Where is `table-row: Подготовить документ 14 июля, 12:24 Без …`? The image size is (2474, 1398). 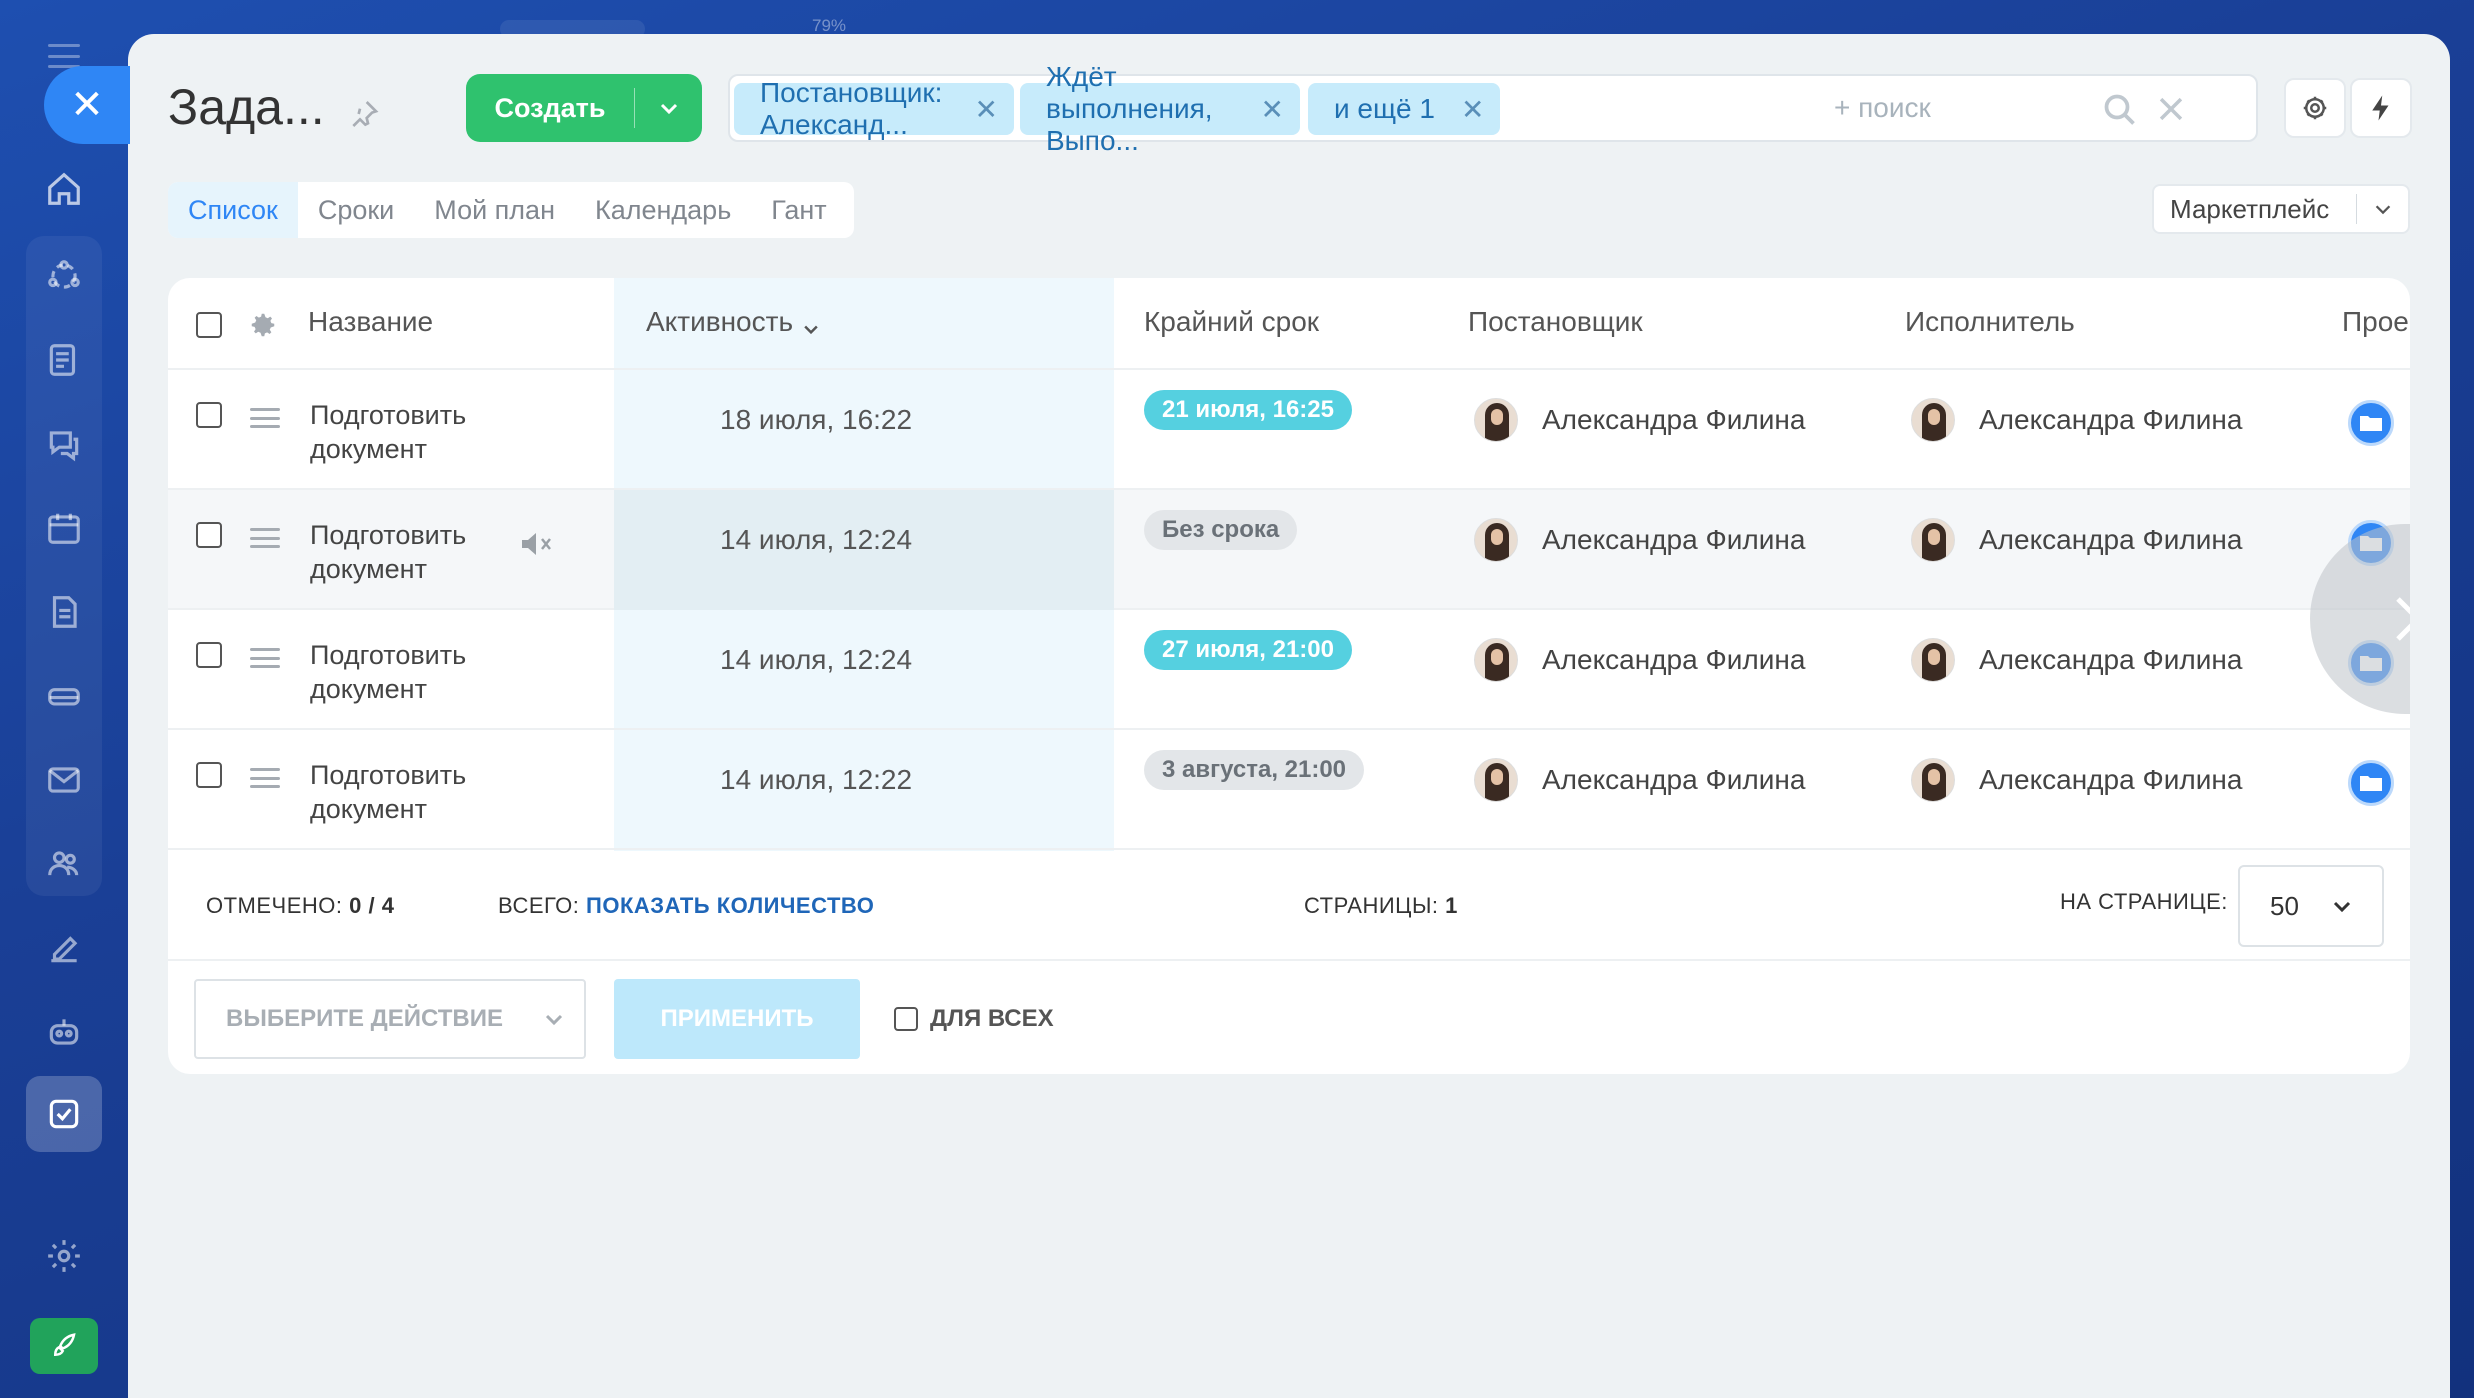
table-row: Подготовить документ 14 июля, 12:24 Без … is located at coordinates (1289, 550).